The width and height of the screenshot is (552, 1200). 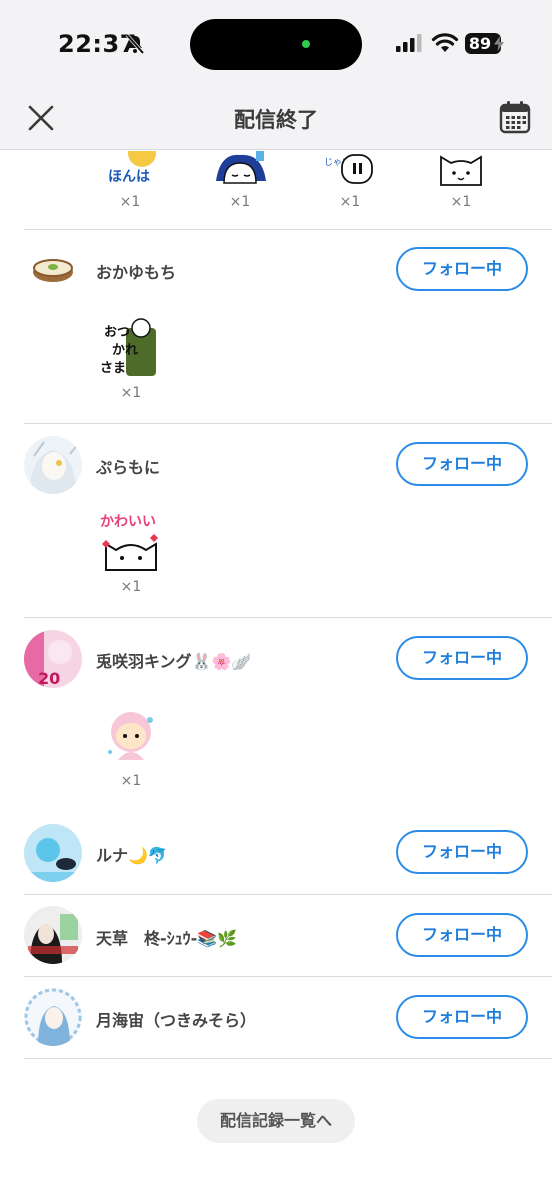 What do you see at coordinates (53, 659) in the screenshot?
I see `user-avatar: 20` at bounding box center [53, 659].